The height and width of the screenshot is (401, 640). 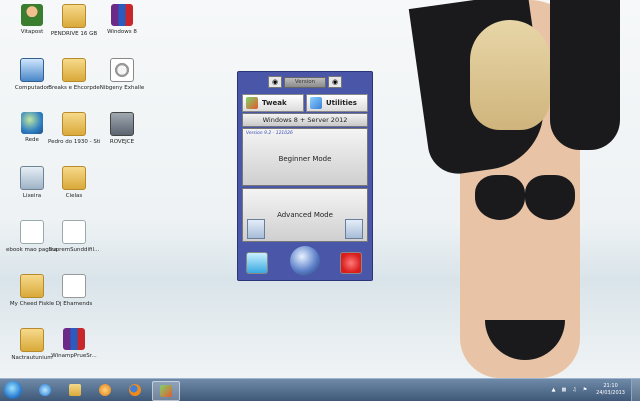 I want to click on firefox-icon, so click(x=135, y=390).